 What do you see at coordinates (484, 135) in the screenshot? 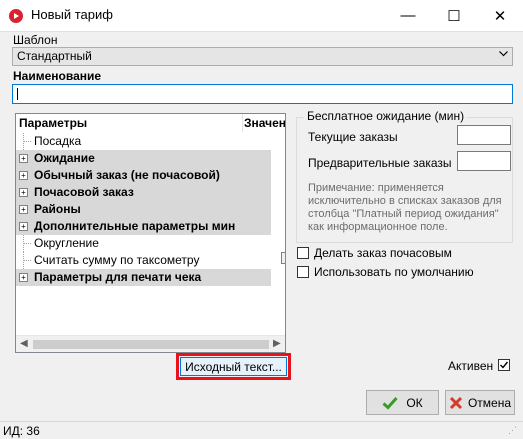
I see `current-orders-input` at bounding box center [484, 135].